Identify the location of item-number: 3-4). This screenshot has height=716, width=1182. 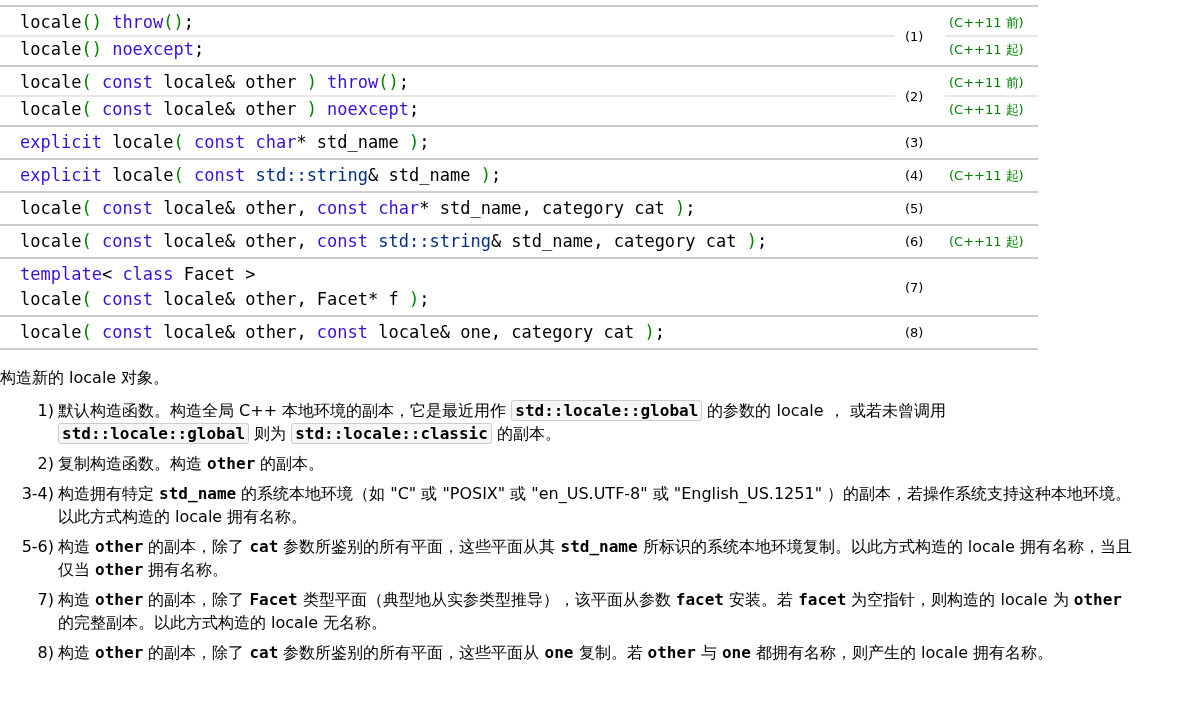
(37, 494).